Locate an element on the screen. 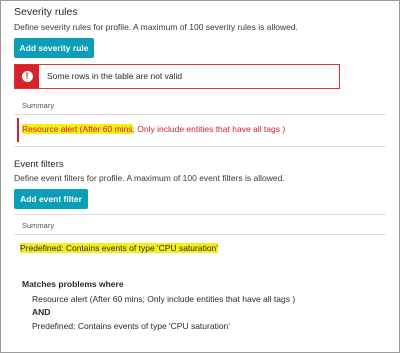 The width and height of the screenshot is (400, 353). add-severity-rule-button: Add severity rule is located at coordinates (54, 48).